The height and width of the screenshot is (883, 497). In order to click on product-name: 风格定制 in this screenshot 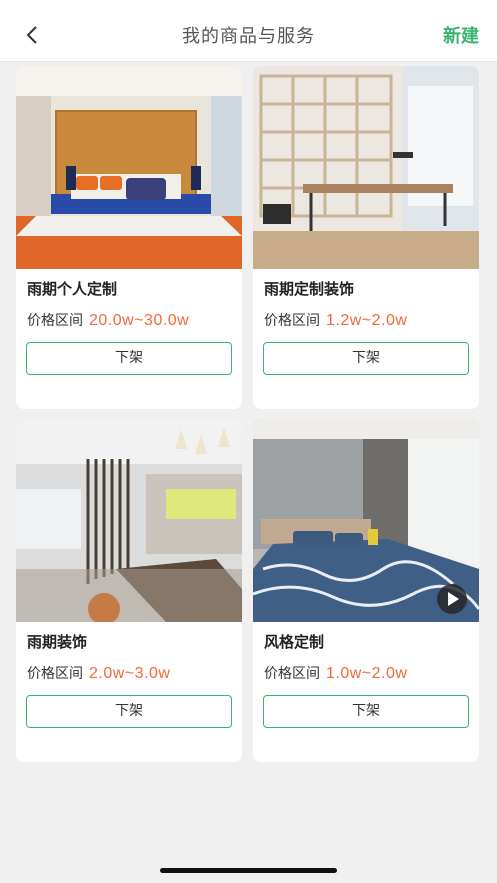, I will do `click(294, 642)`.